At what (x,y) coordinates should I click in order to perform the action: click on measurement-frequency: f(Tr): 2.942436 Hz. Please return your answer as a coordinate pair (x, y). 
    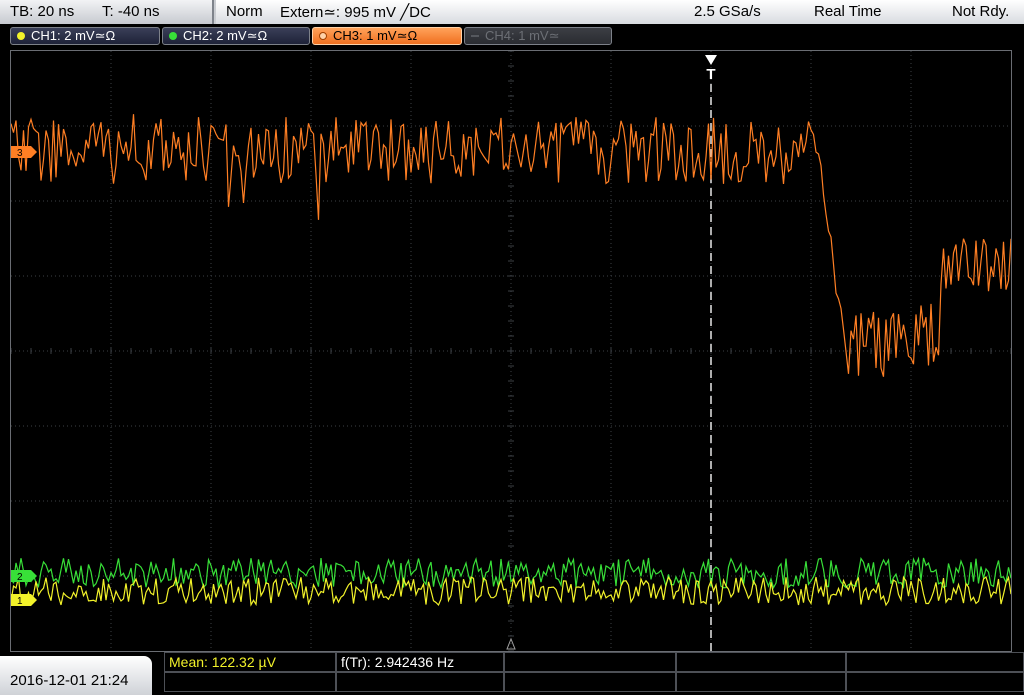
    Looking at the image, I should click on (420, 662).